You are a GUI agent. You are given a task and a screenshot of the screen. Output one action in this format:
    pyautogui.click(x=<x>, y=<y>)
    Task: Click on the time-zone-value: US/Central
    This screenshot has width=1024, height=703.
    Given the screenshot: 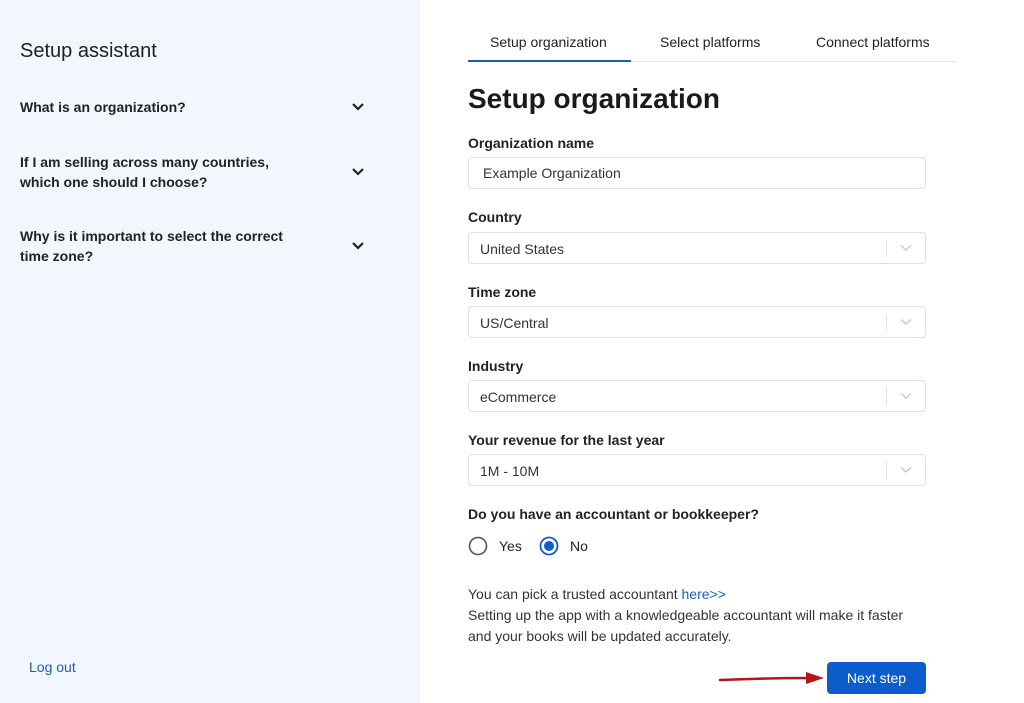 What is the action you would take?
    pyautogui.click(x=514, y=323)
    